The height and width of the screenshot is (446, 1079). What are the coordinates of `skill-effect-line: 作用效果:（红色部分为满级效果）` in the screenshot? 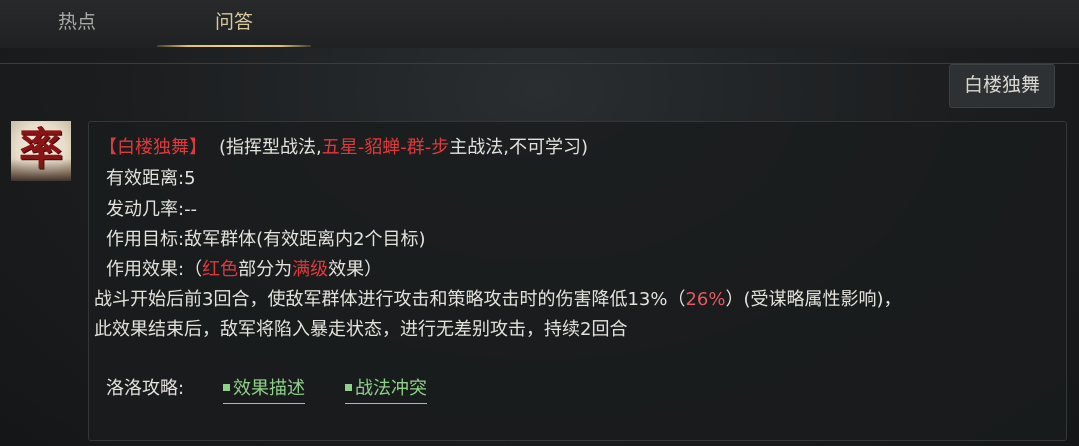 It's located at (244, 270).